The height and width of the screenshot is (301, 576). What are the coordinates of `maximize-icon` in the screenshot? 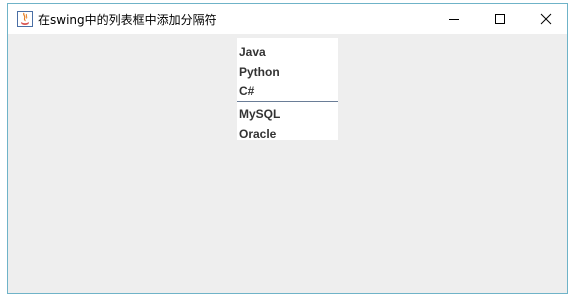 It's located at (500, 19).